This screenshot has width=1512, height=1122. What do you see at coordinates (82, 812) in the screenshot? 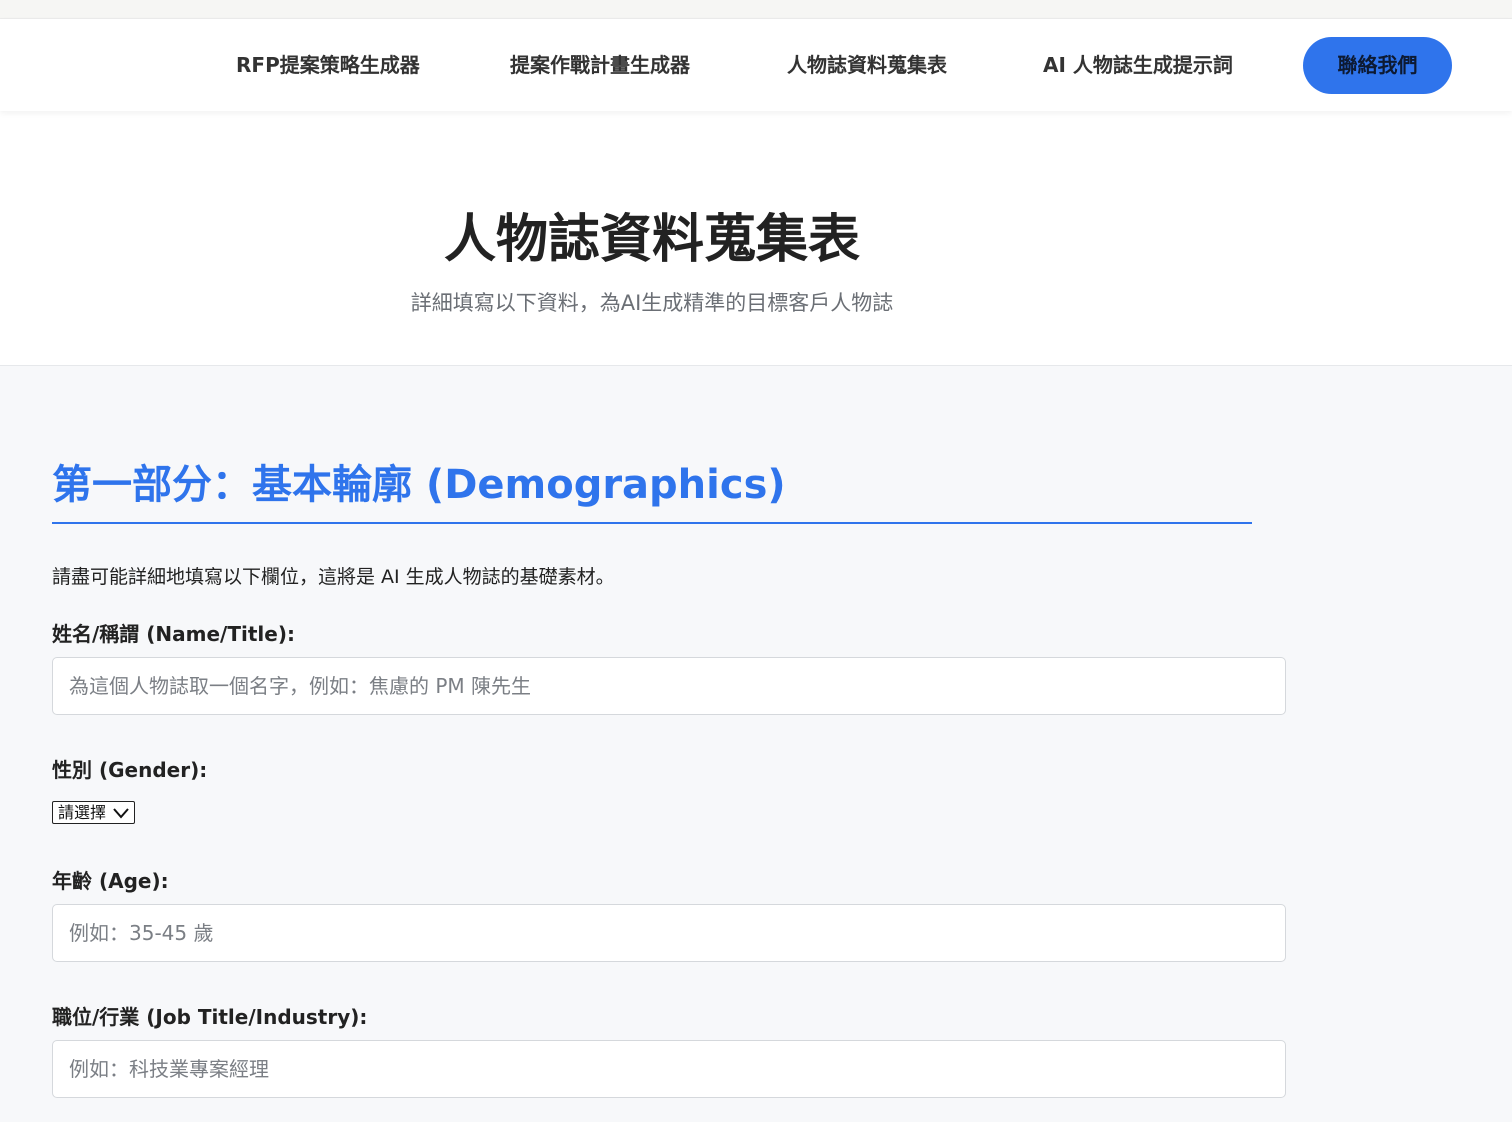
I see `gender-select-value: 請選擇` at bounding box center [82, 812].